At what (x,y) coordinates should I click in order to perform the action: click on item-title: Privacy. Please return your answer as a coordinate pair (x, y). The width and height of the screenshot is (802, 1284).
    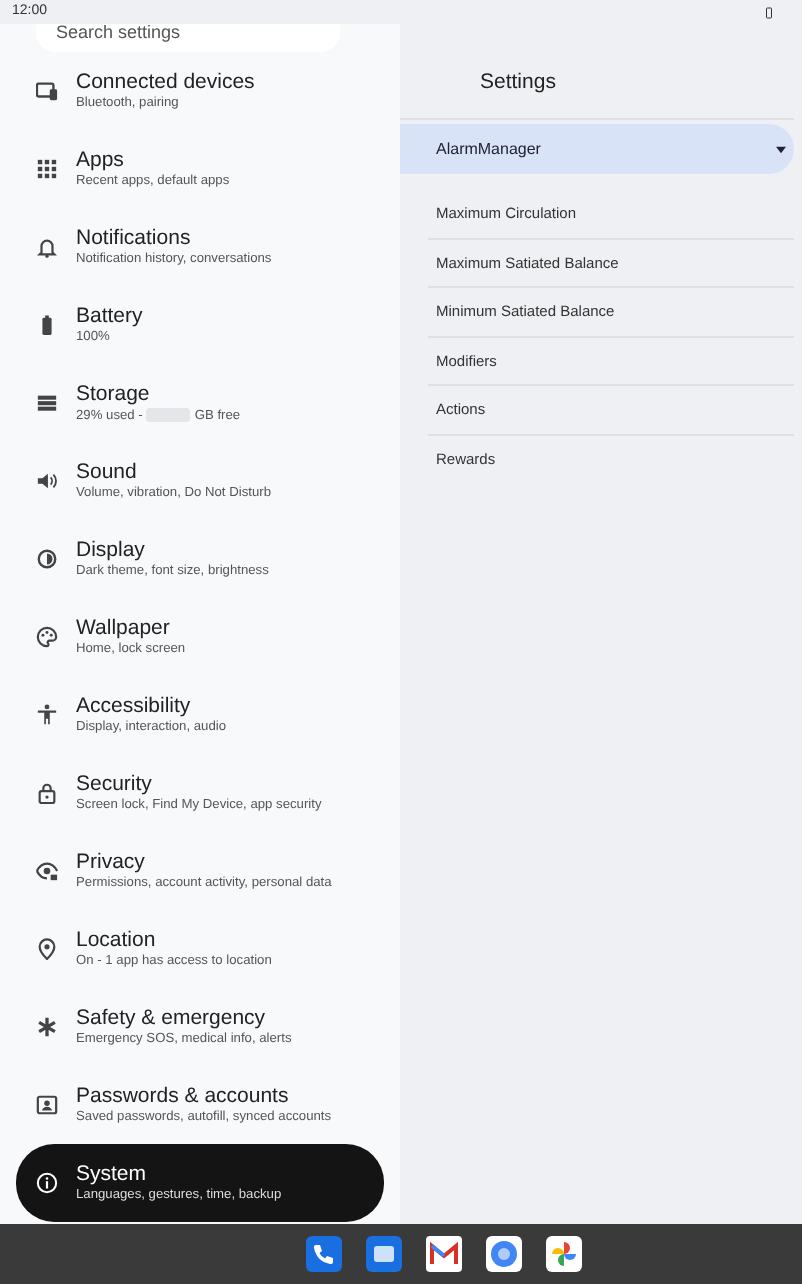
    Looking at the image, I should click on (111, 863).